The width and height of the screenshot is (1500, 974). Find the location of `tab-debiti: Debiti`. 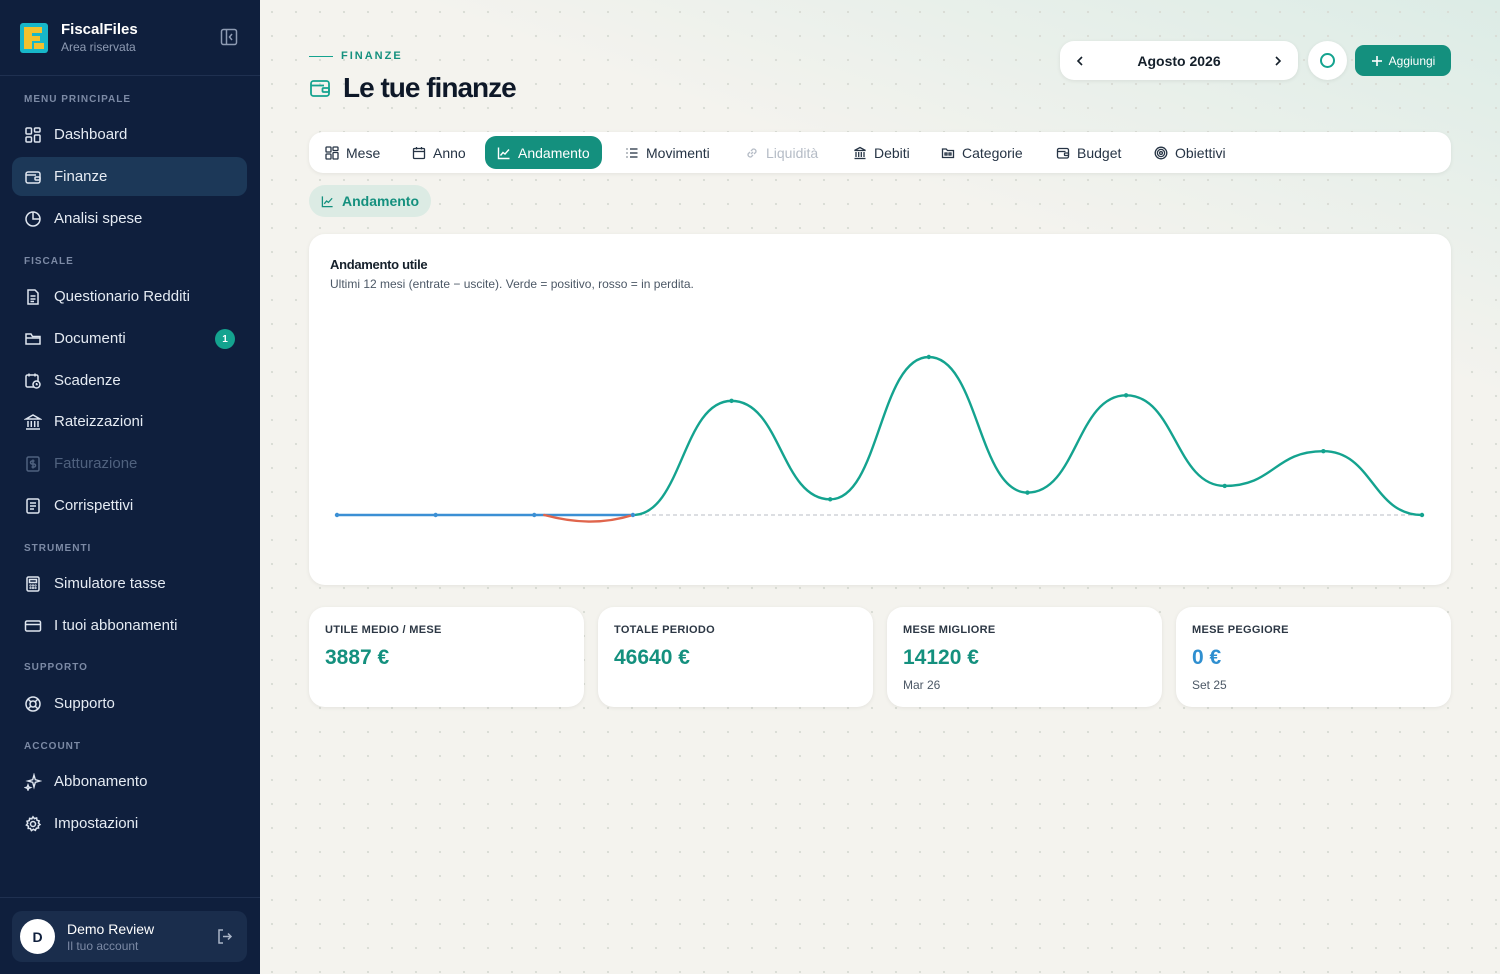

tab-debiti: Debiti is located at coordinates (881, 152).